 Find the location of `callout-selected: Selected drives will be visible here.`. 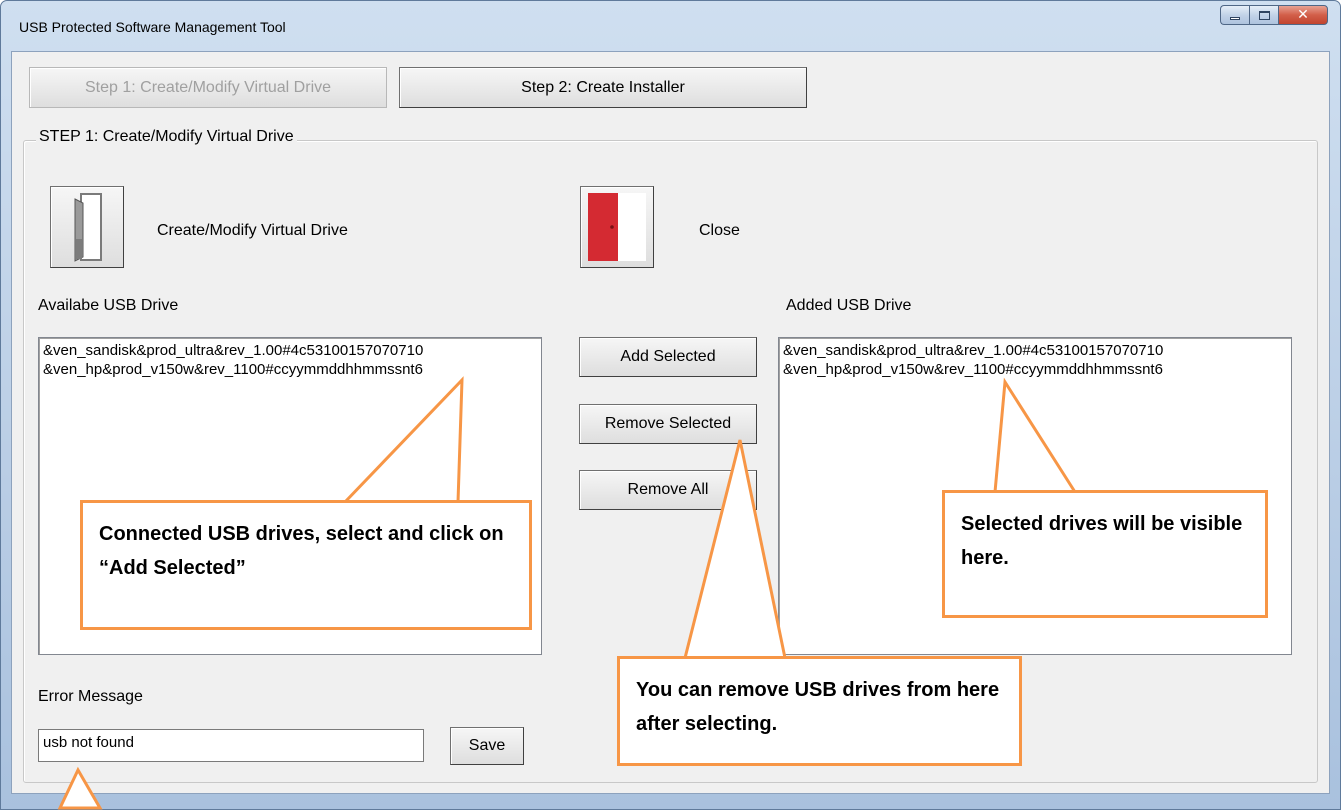

callout-selected: Selected drives will be visible here. is located at coordinates (1105, 554).